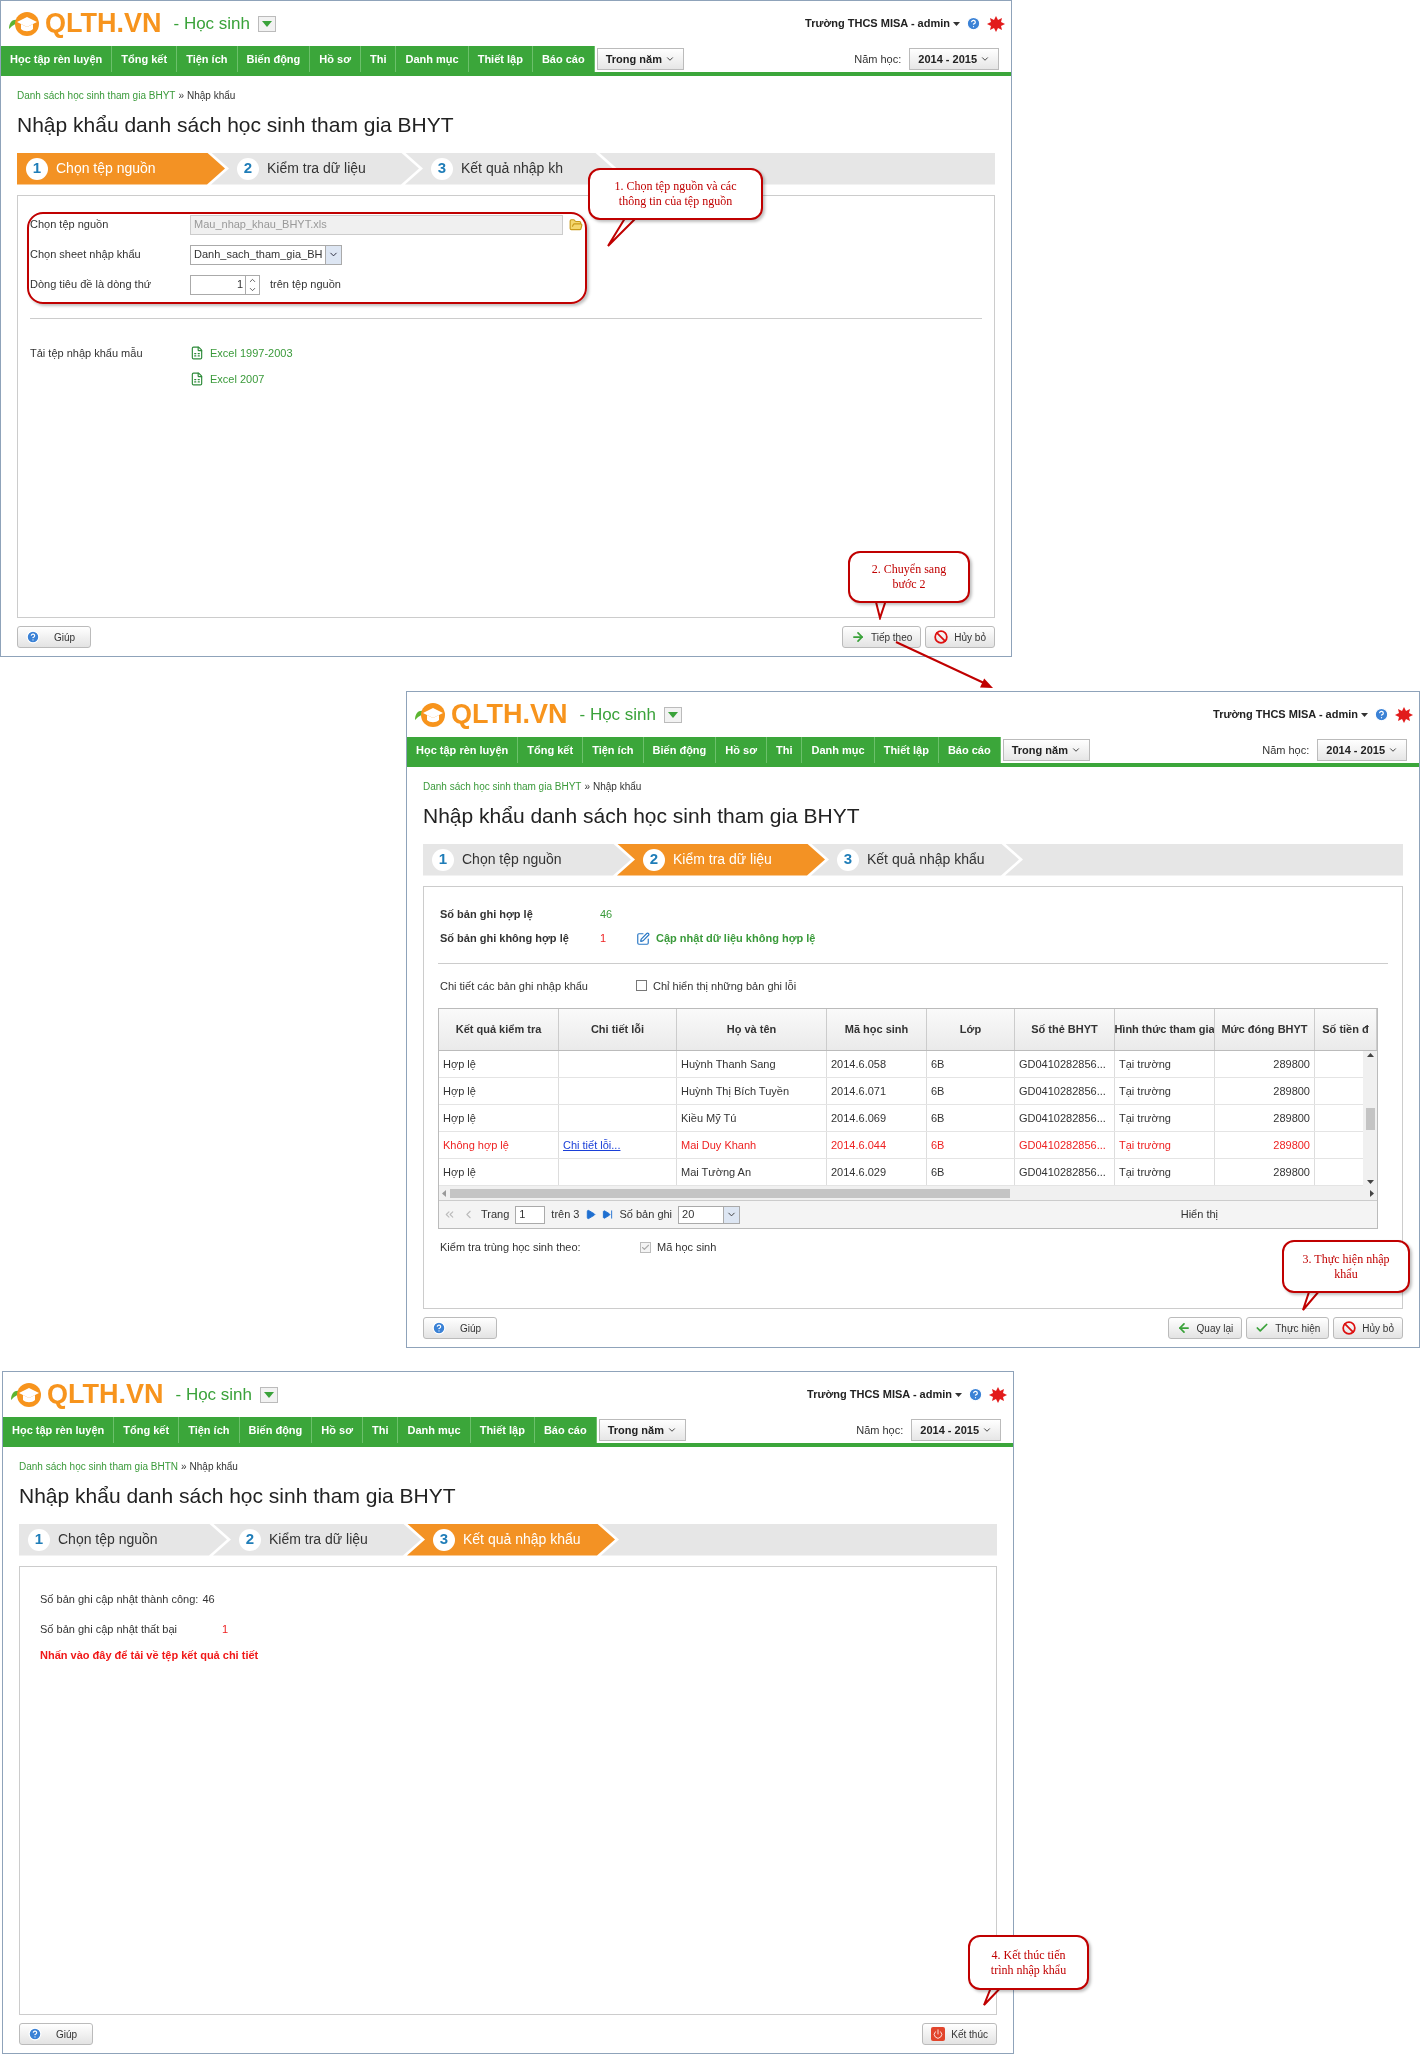  Describe the element at coordinates (459, 1091) in the screenshot. I see `table-cell-text: Hợp lệ` at that location.